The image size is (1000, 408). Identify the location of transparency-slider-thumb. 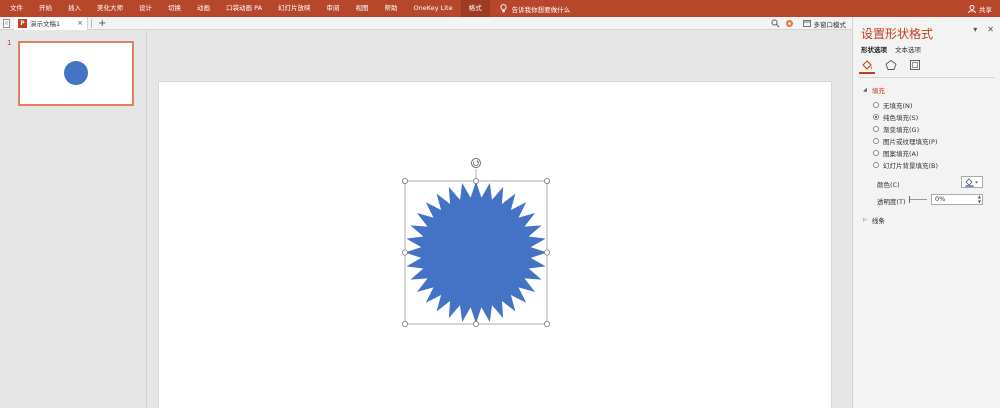
(909, 199).